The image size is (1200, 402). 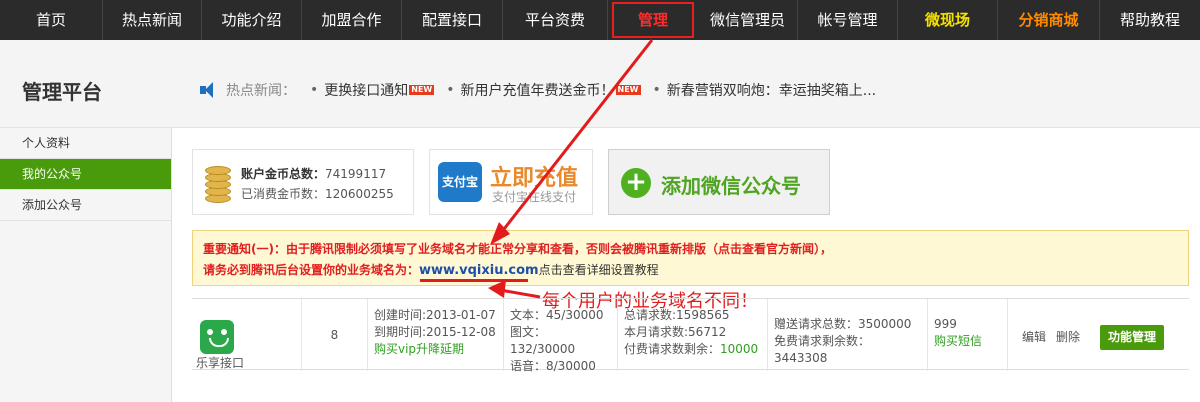 I want to click on robot-icon, so click(x=217, y=337).